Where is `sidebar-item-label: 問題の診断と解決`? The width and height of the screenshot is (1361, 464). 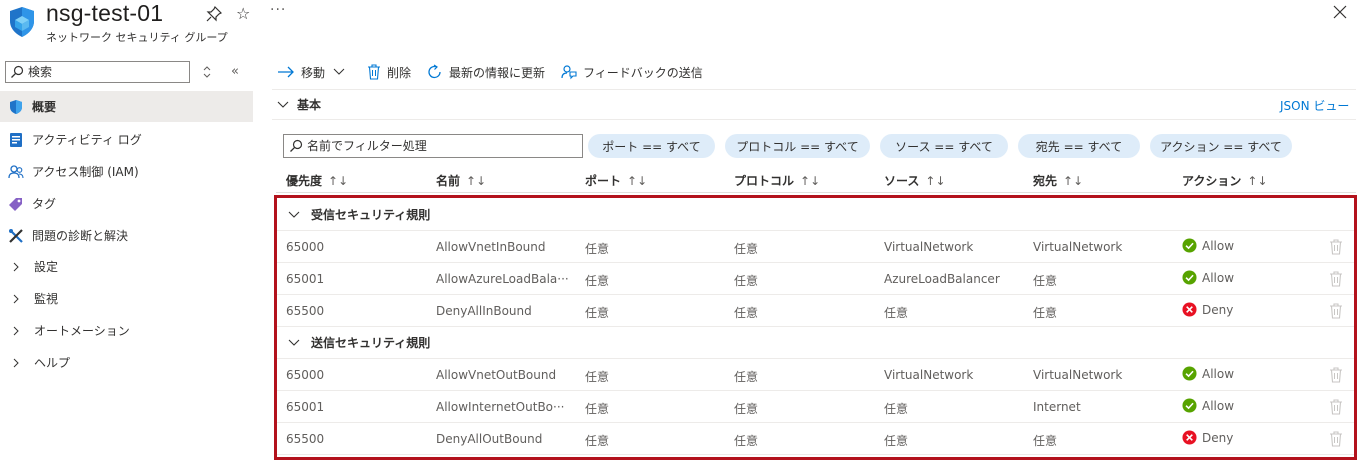
sidebar-item-label: 問題の診断と解決 is located at coordinates (80, 236).